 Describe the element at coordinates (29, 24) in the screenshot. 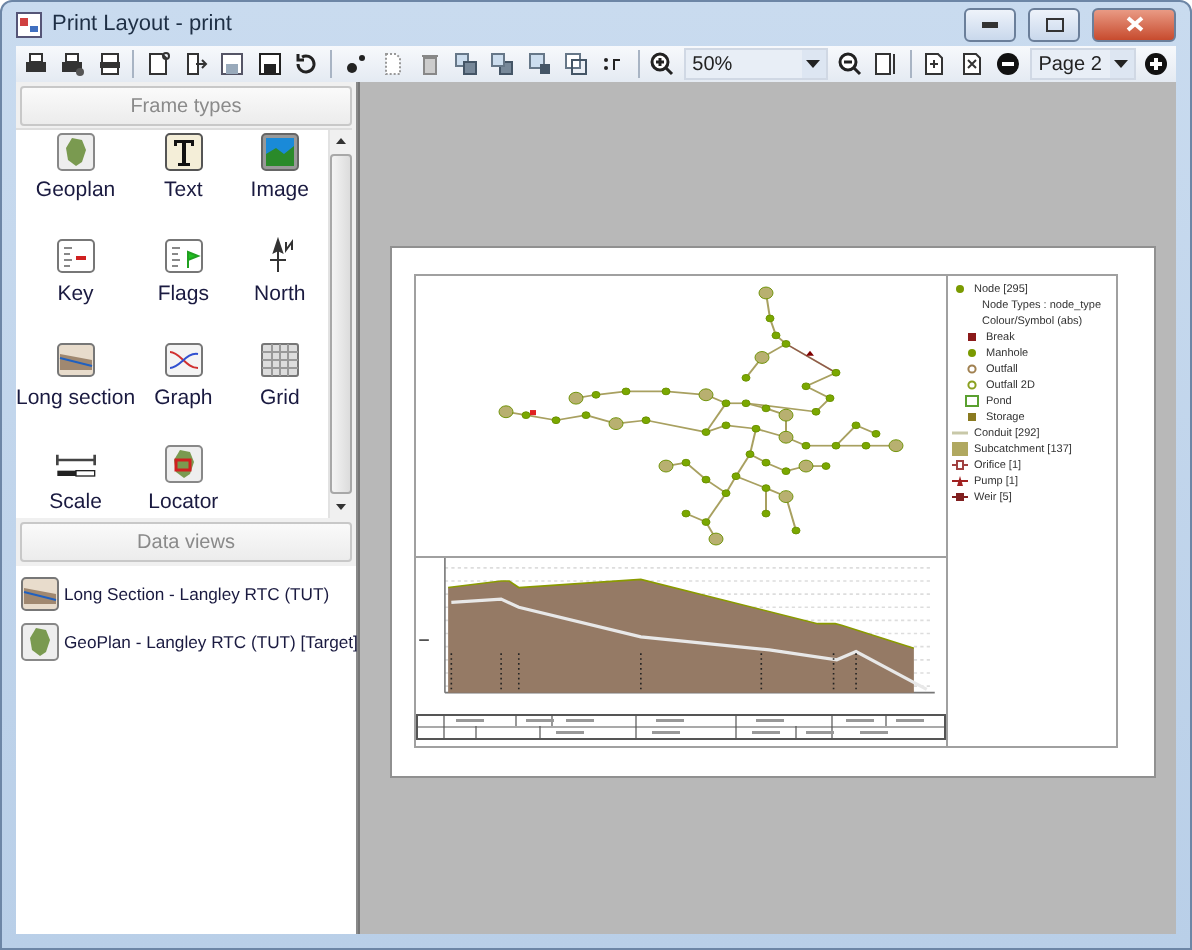

I see `app-icon` at that location.